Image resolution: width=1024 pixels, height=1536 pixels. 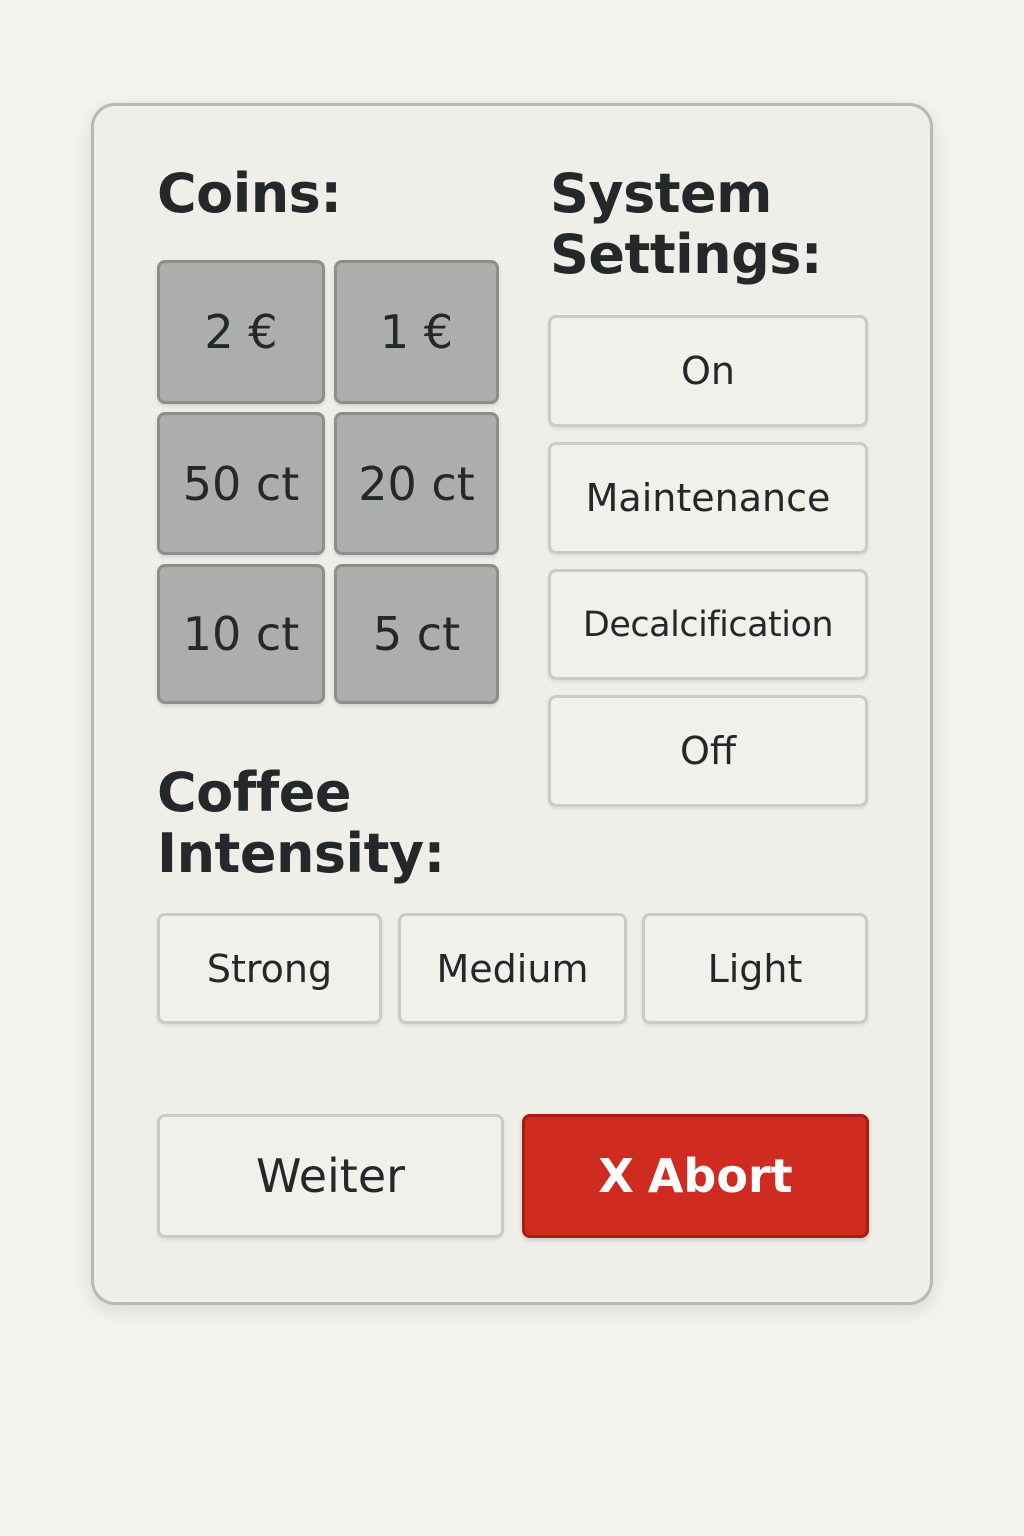 I want to click on coin-button-5-ct: 5 ct, so click(x=416, y=634).